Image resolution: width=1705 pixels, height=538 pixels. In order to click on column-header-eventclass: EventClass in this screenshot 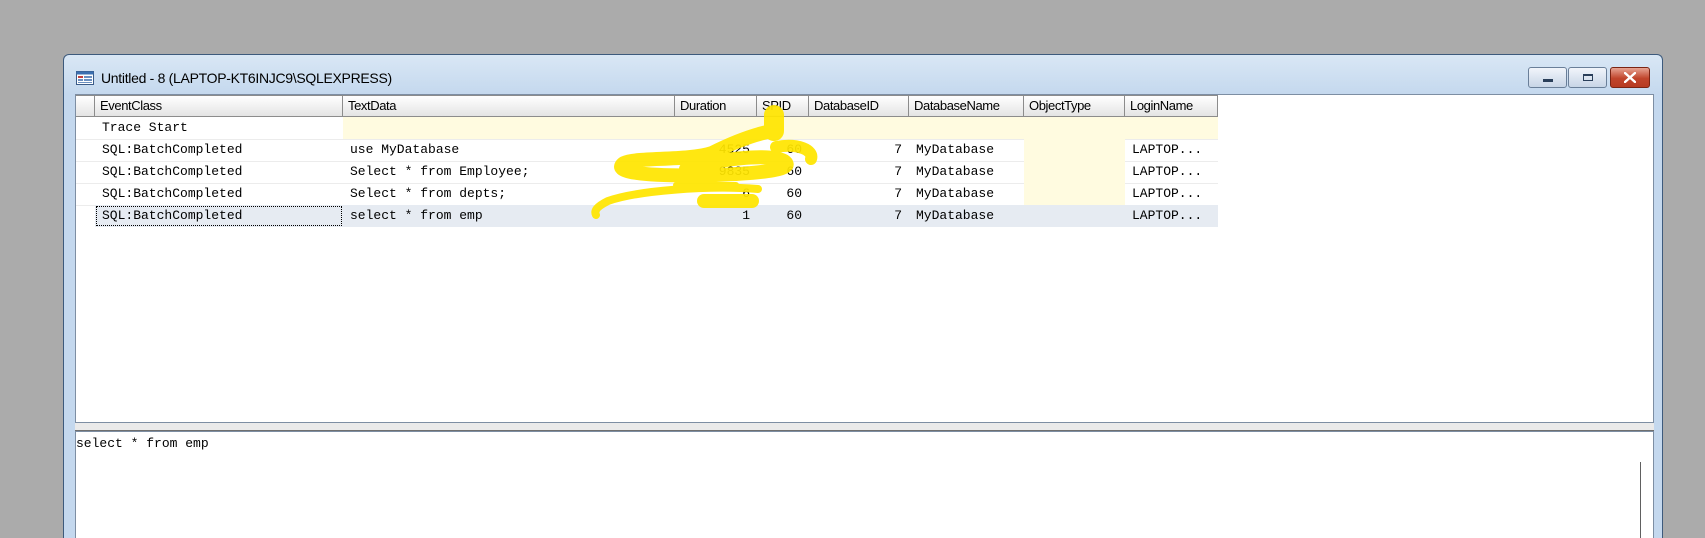, I will do `click(219, 106)`.